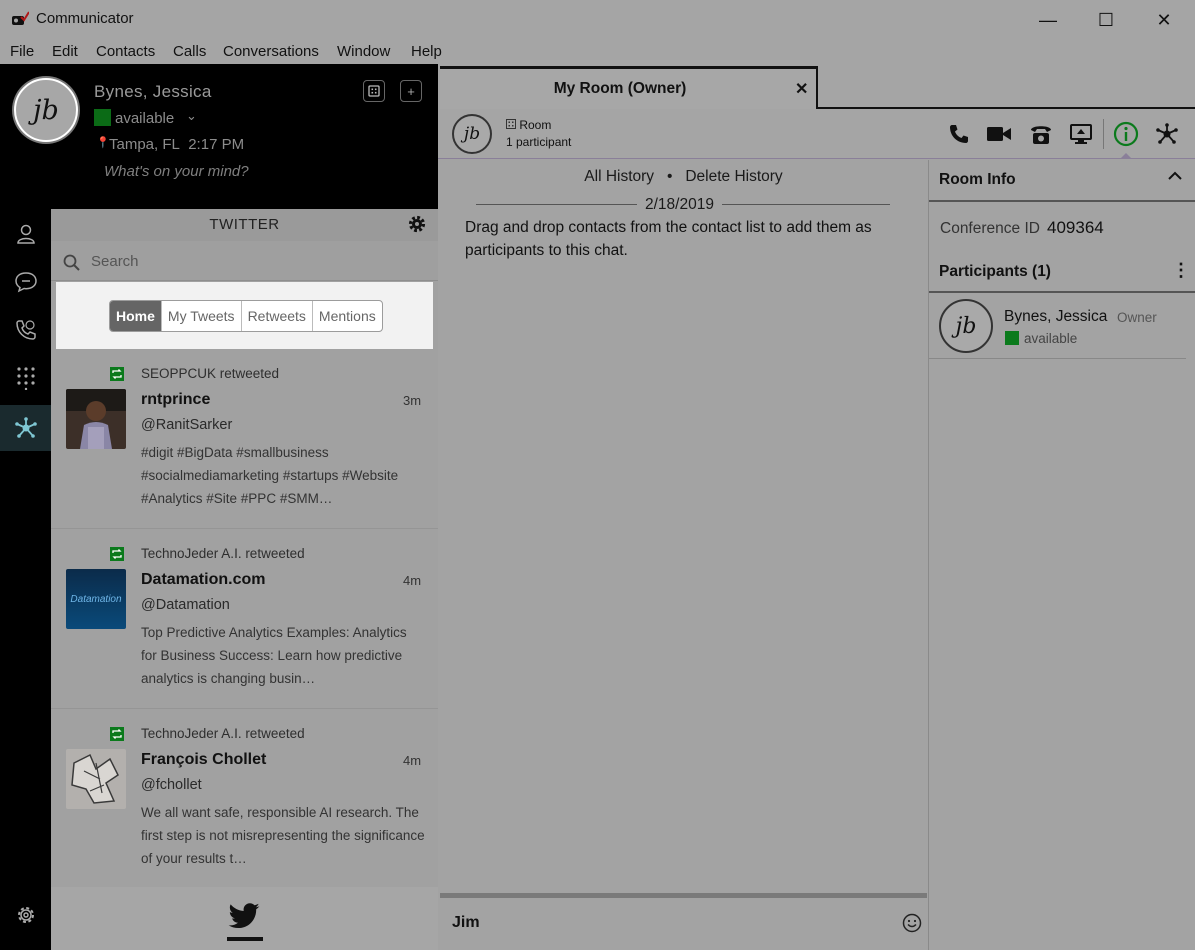  What do you see at coordinates (189, 51) in the screenshot?
I see `menu-calls: Calls` at bounding box center [189, 51].